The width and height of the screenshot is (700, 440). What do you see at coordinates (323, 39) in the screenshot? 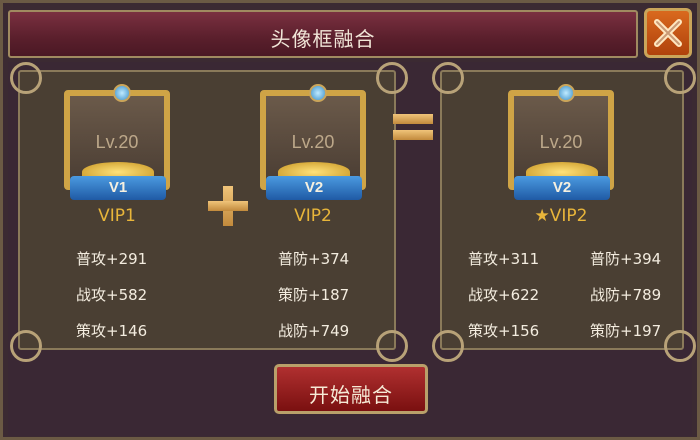
I see `dialog-title: 头像框融合` at bounding box center [323, 39].